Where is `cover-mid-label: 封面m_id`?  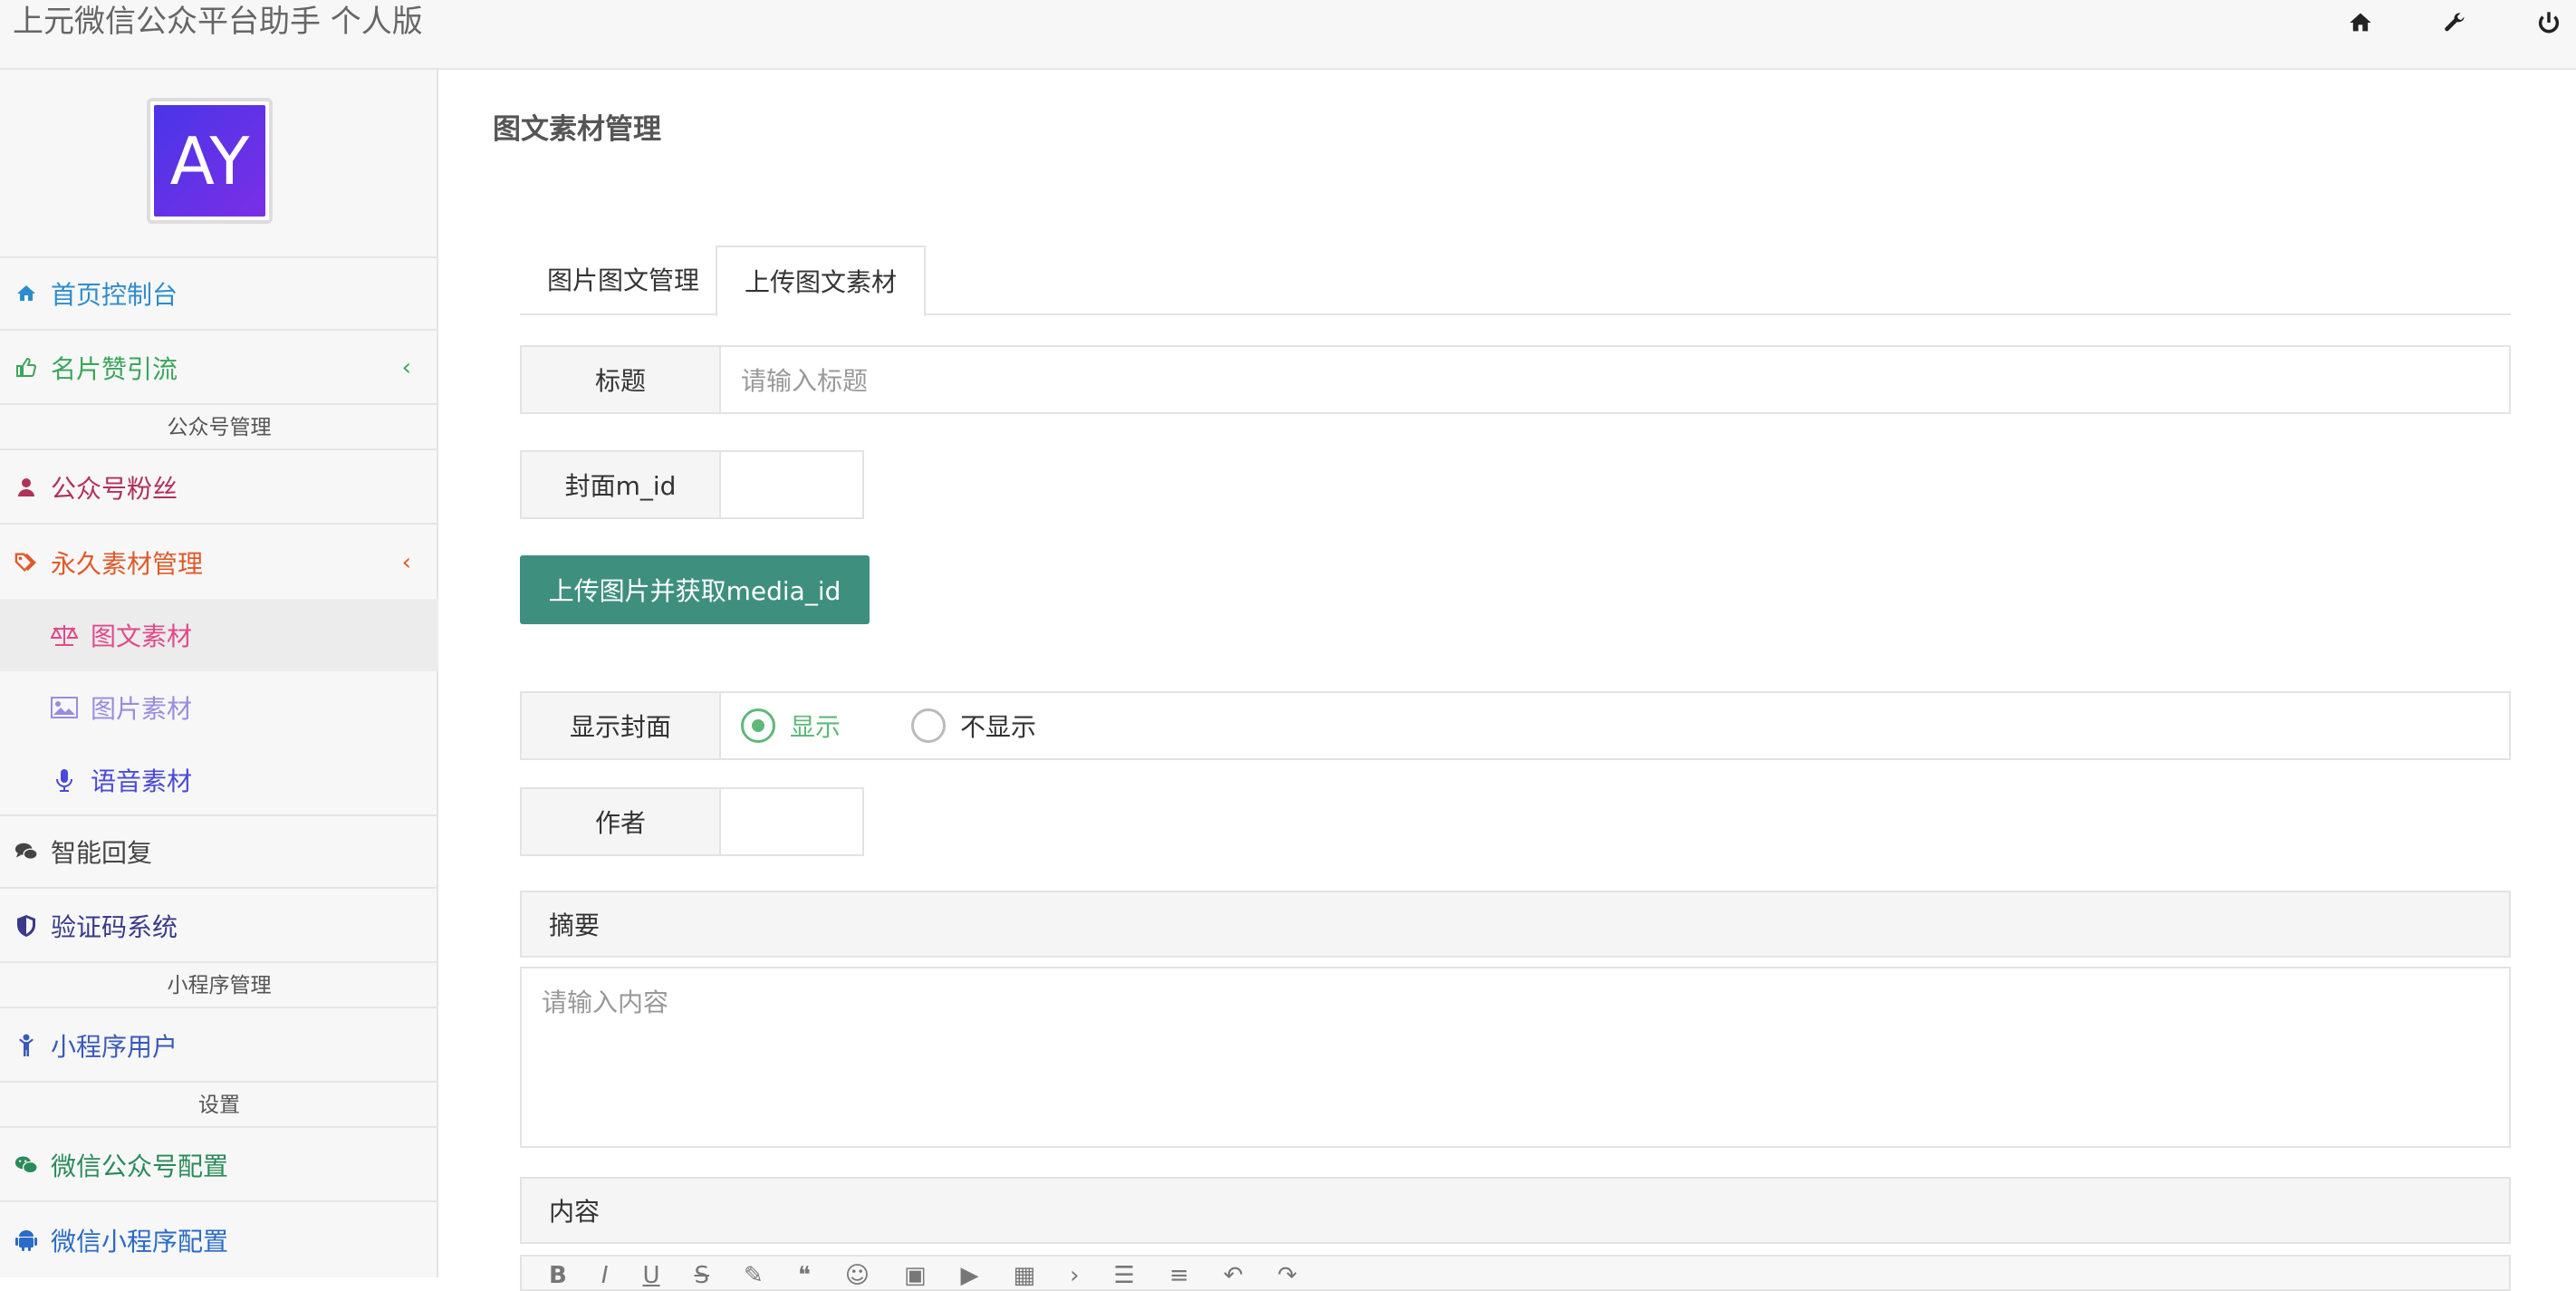 cover-mid-label: 封面m_id is located at coordinates (621, 484).